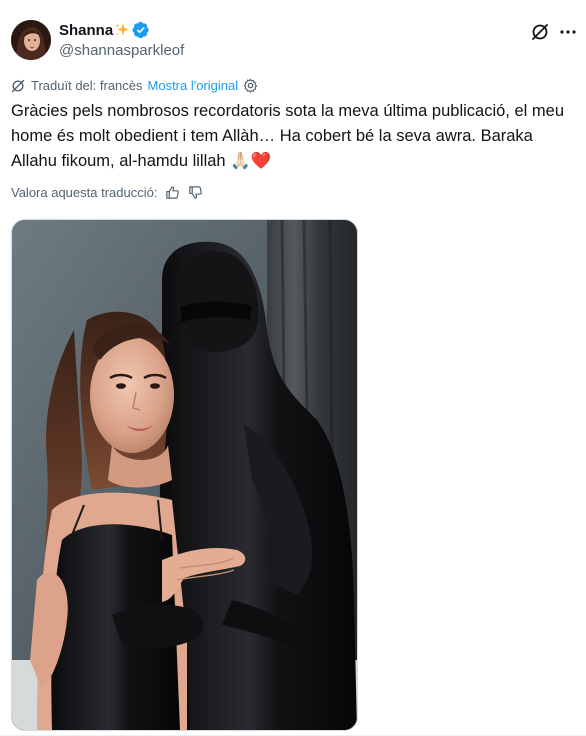 Image resolution: width=586 pixels, height=736 pixels. Describe the element at coordinates (172, 192) in the screenshot. I see `thumbs-up-icon` at that location.